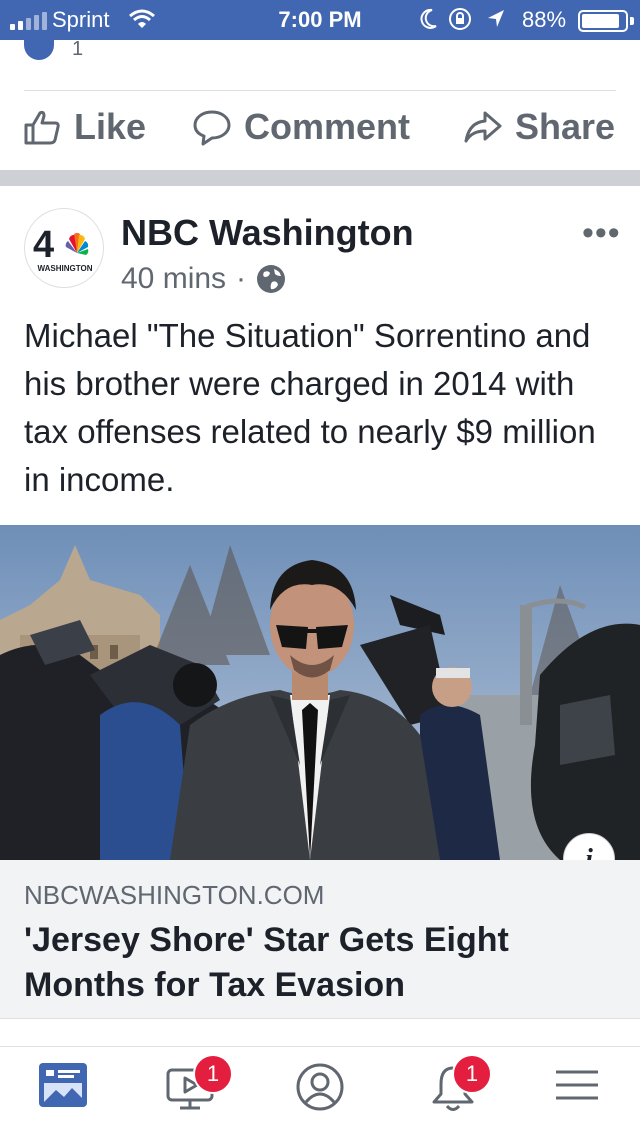 The image size is (640, 1136). Describe the element at coordinates (320, 90) in the screenshot. I see `divider` at that location.